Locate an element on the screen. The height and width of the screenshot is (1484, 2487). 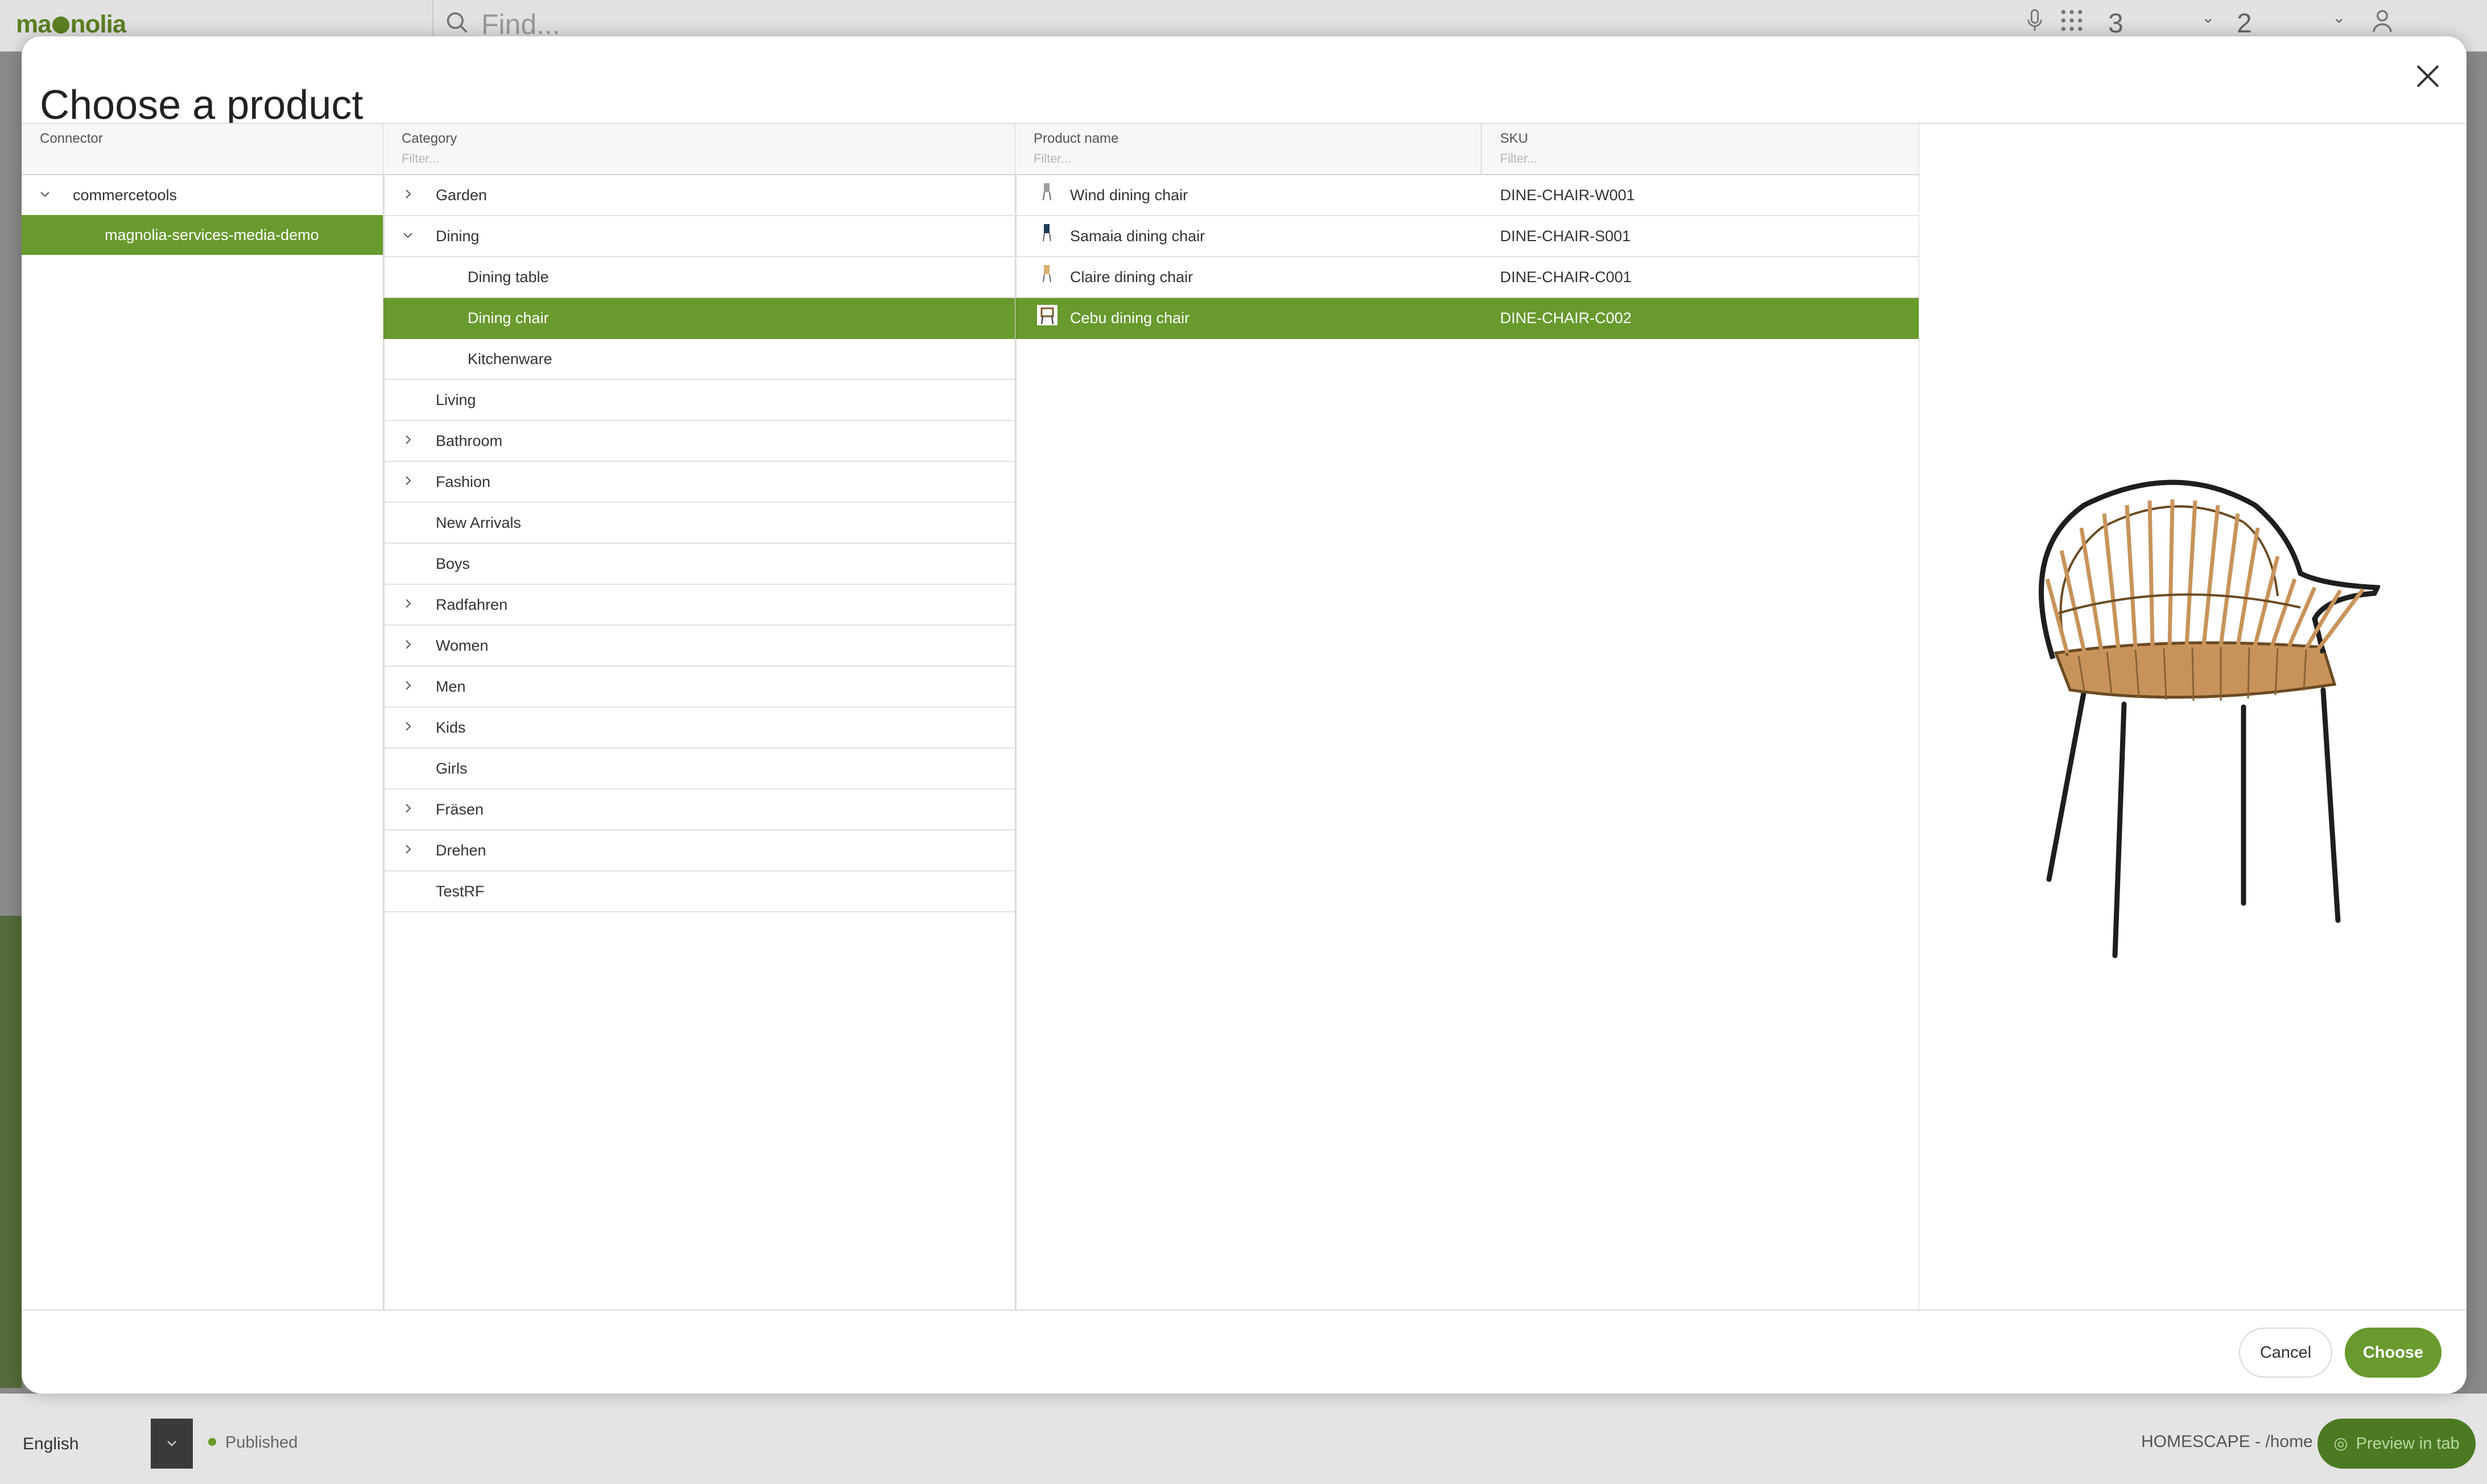
category-item-label: Dining is located at coordinates (458, 237).